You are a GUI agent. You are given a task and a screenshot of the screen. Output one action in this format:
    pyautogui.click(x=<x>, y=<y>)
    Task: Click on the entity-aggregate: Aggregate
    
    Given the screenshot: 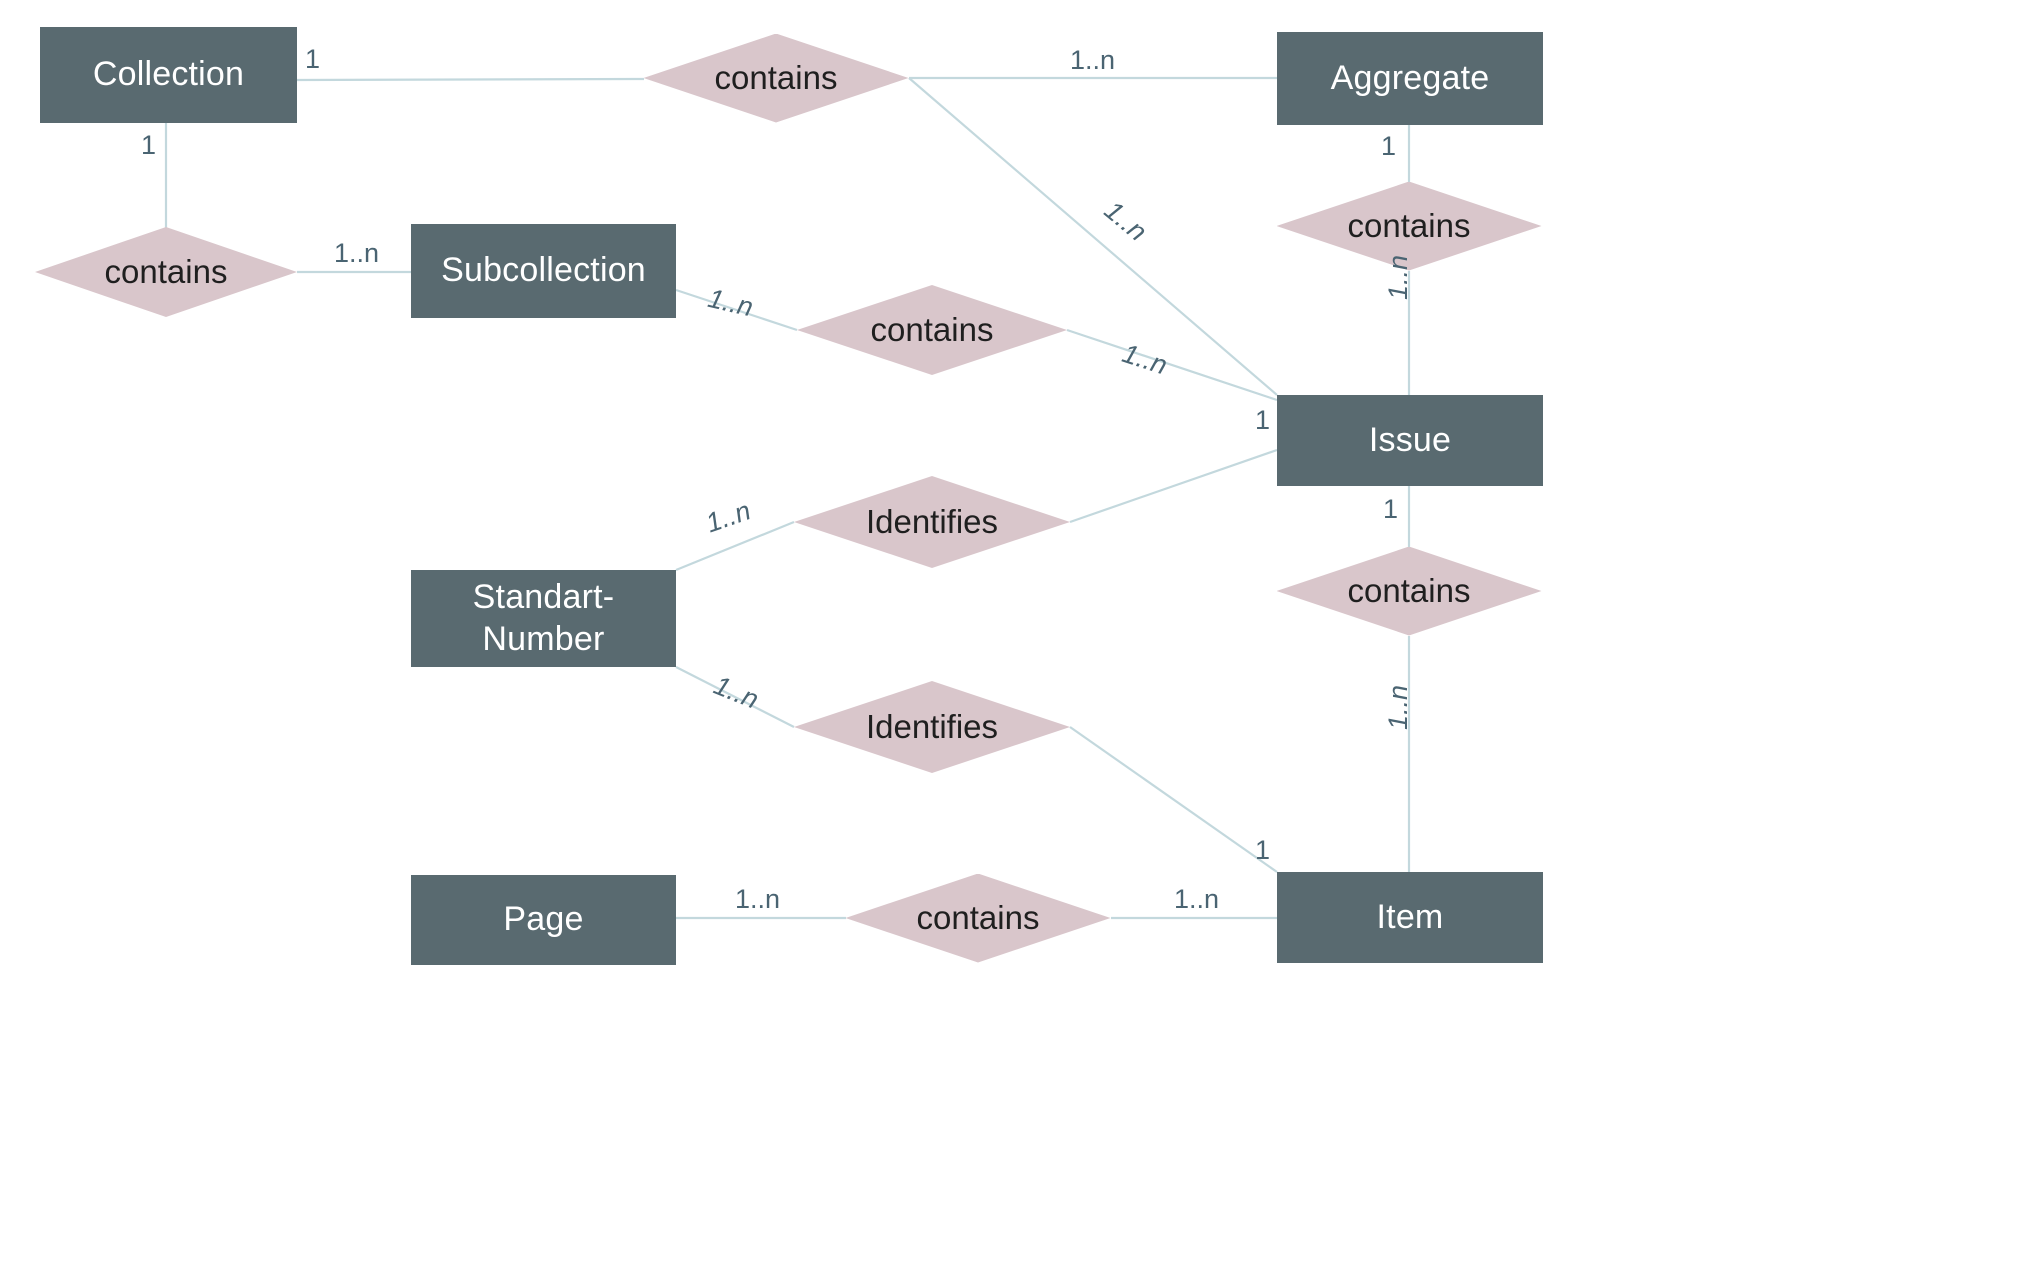 What is the action you would take?
    pyautogui.click(x=1410, y=78)
    